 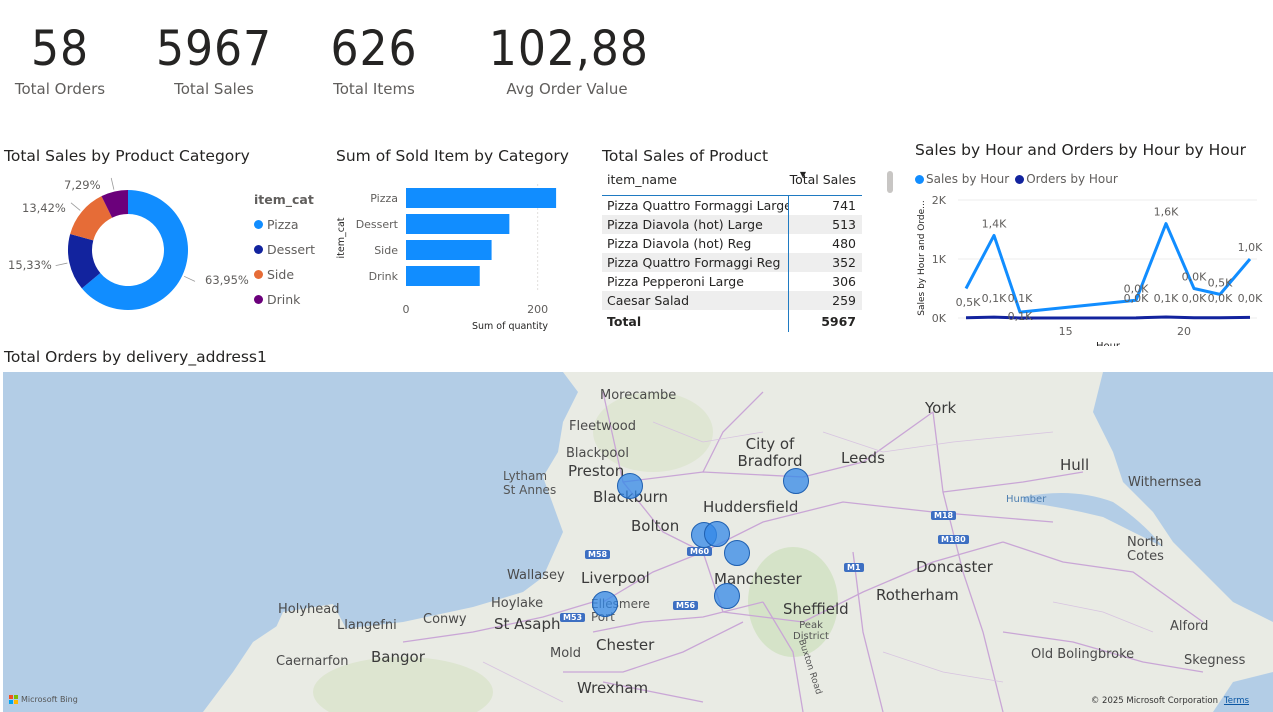 What do you see at coordinates (648, 300) in the screenshot?
I see `cell-item-name: Caesar Salad` at bounding box center [648, 300].